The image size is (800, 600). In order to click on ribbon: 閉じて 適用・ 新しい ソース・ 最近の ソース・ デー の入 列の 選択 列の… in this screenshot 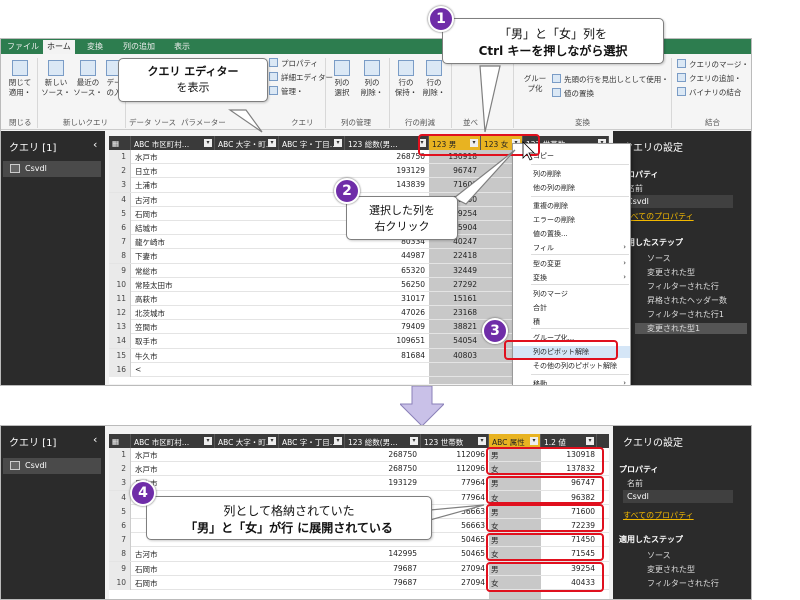, I will do `click(376, 92)`.